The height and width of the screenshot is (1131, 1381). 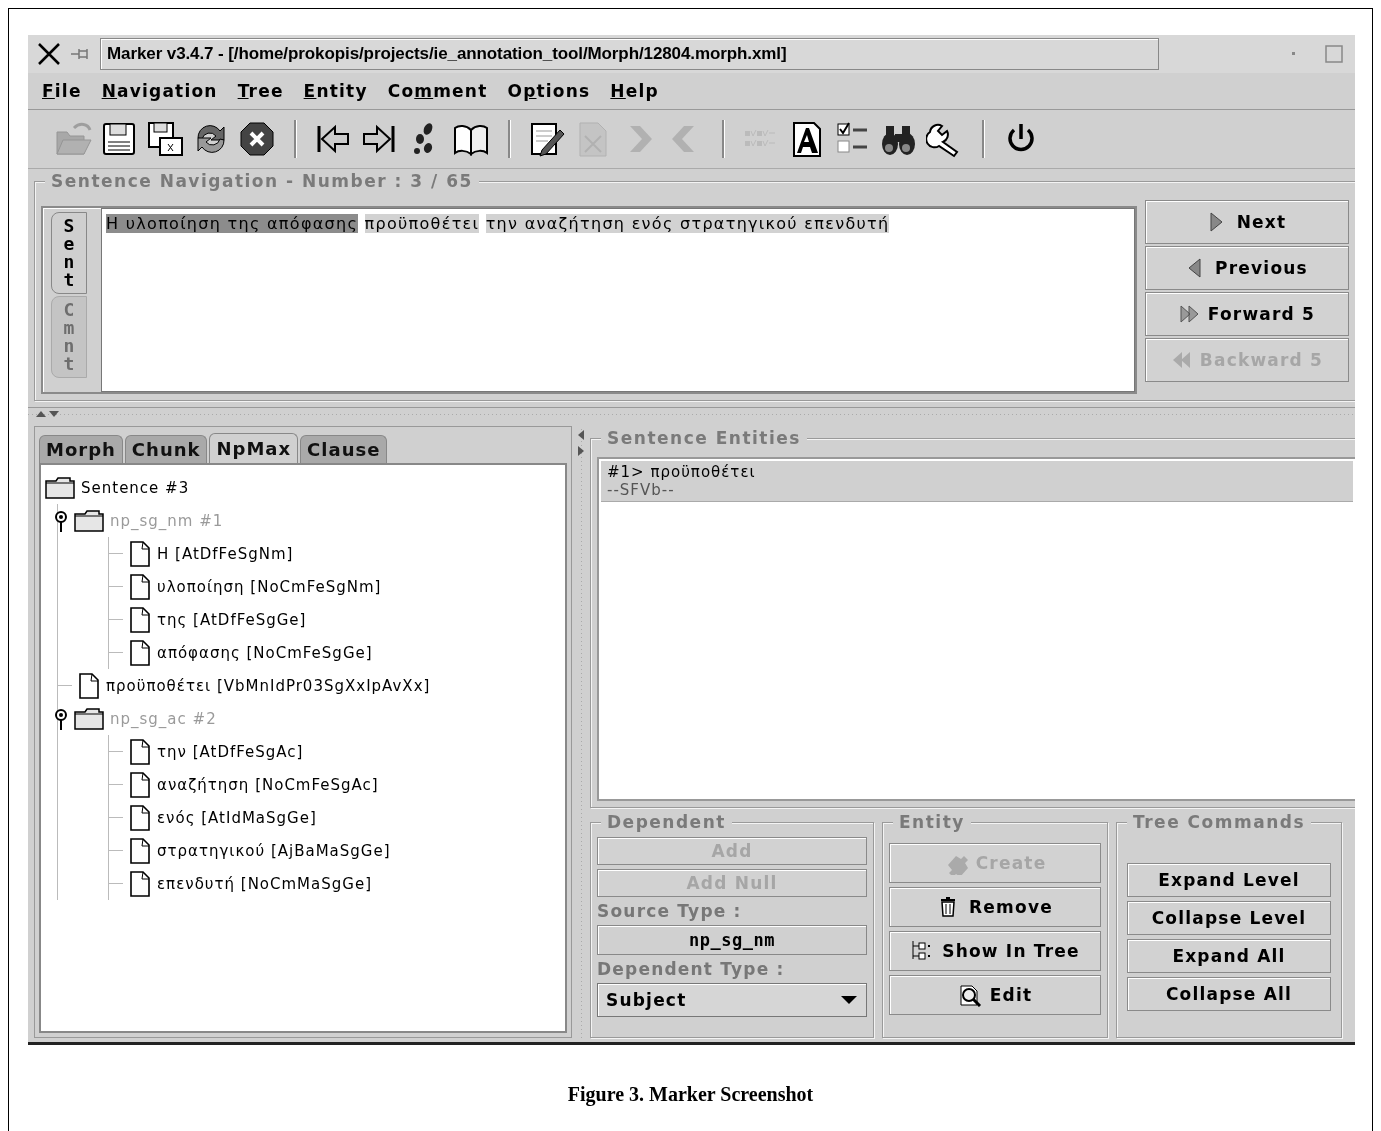 What do you see at coordinates (232, 619) in the screenshot?
I see `tree-node-label: της [AtDfFeSgGe]` at bounding box center [232, 619].